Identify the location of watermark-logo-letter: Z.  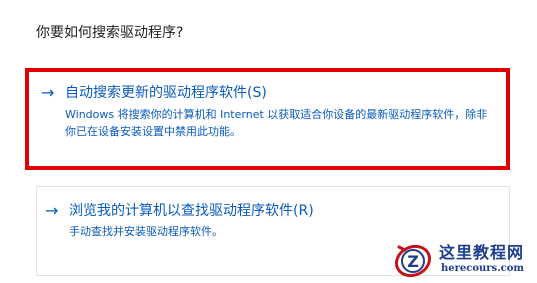
(413, 261).